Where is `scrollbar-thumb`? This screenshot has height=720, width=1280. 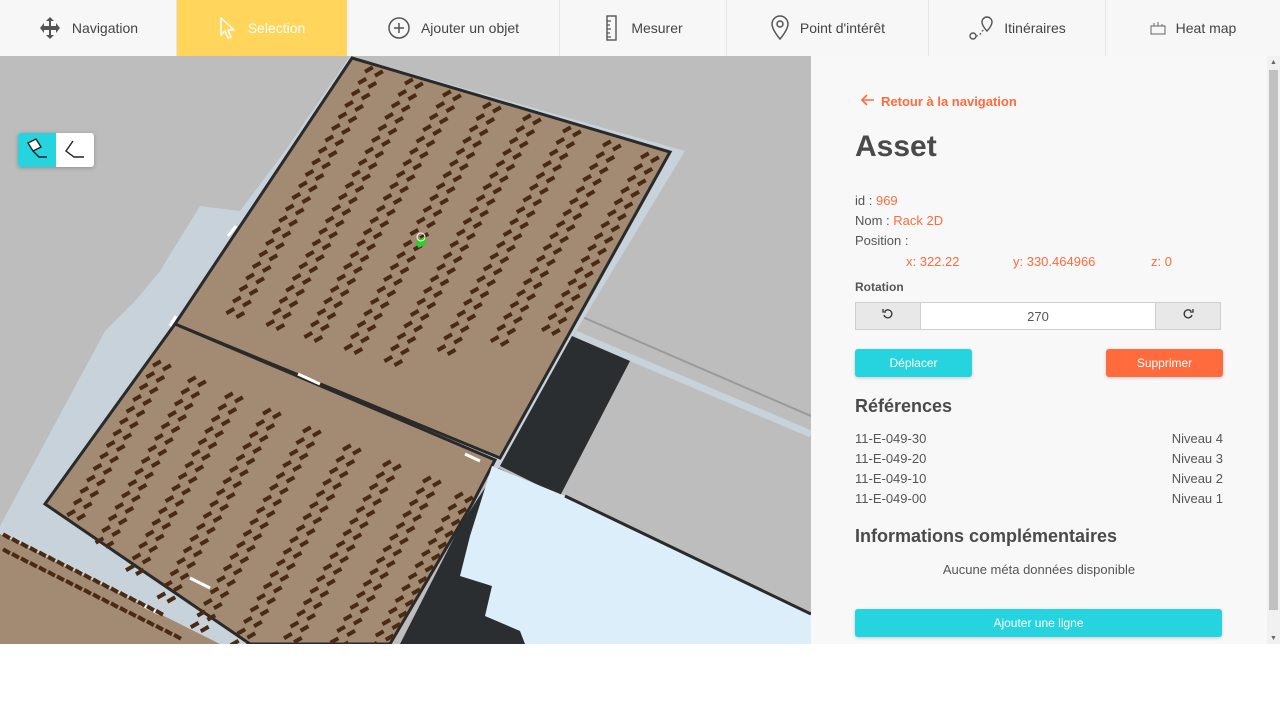 scrollbar-thumb is located at coordinates (1273, 340).